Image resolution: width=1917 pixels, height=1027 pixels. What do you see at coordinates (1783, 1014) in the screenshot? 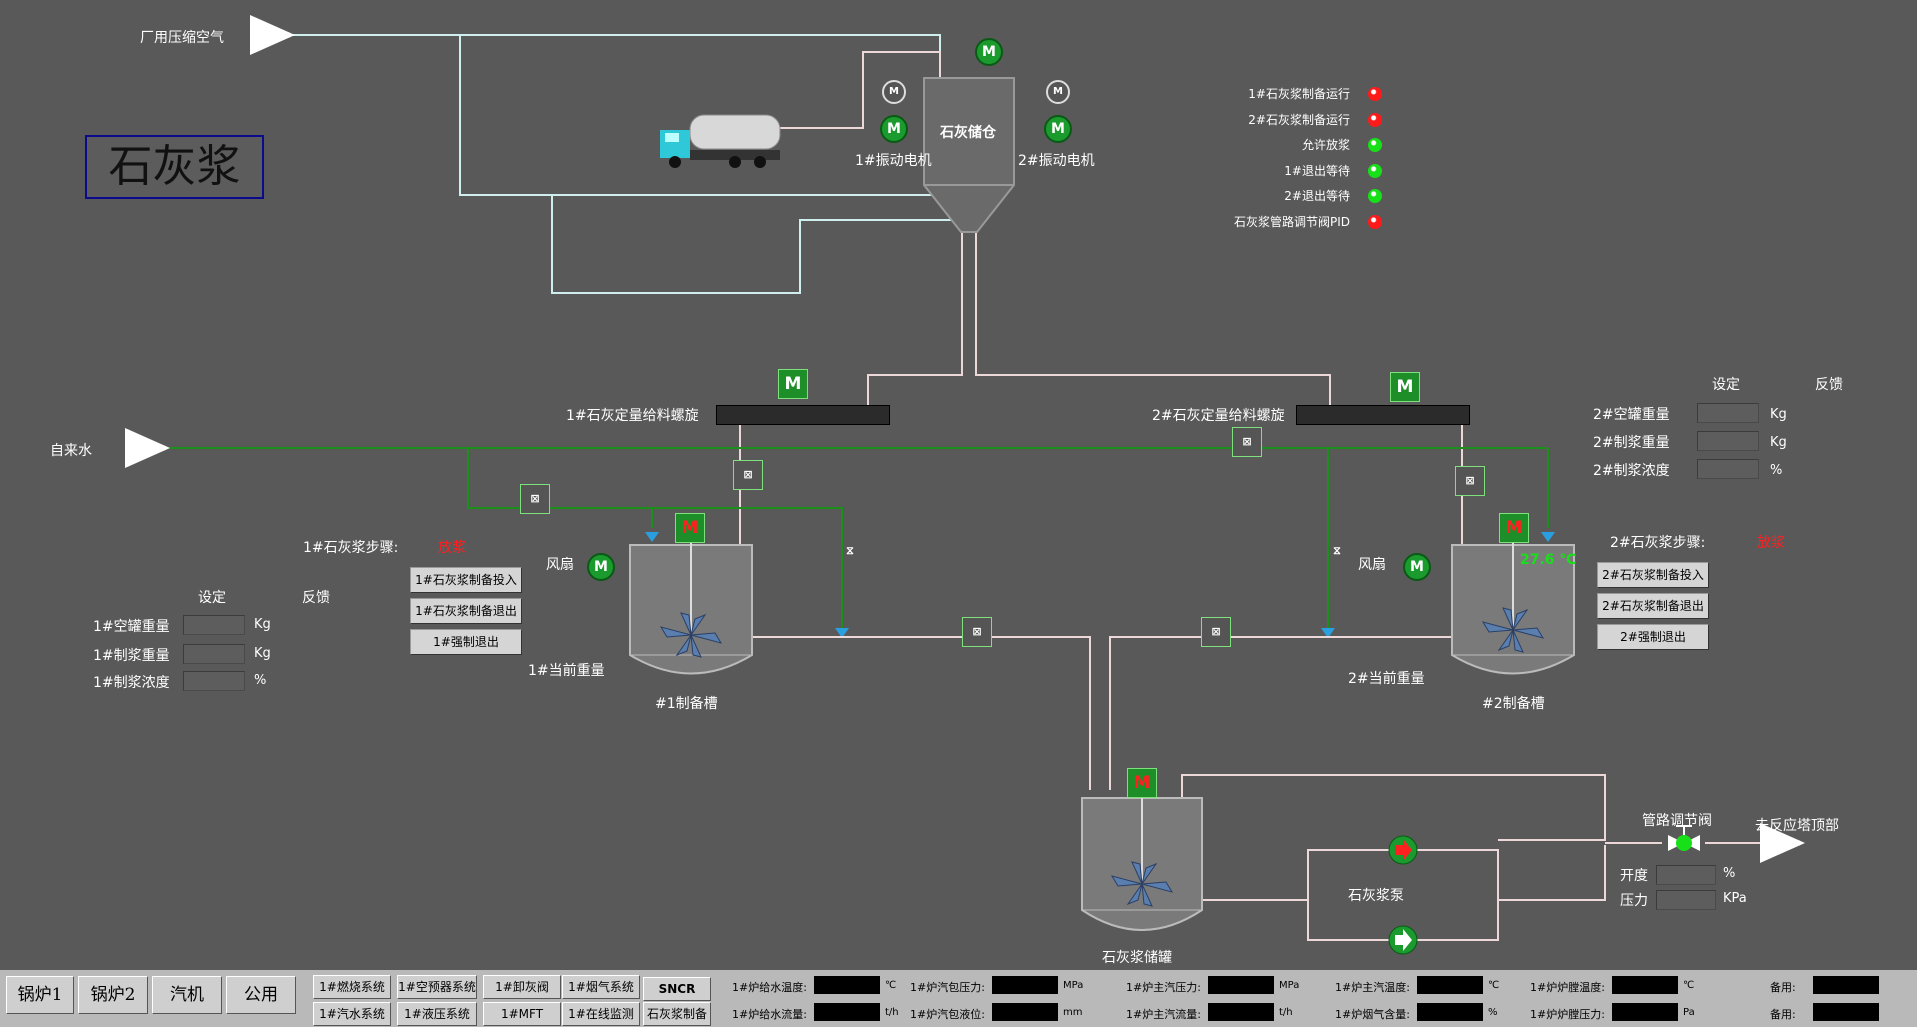
I see `readout-label: 备用:` at bounding box center [1783, 1014].